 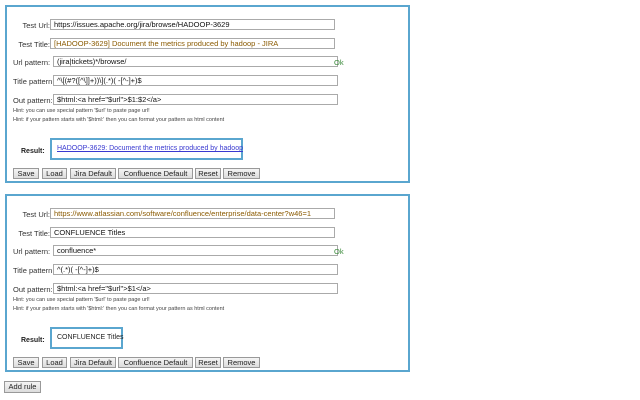 What do you see at coordinates (195, 99) in the screenshot?
I see `out-pattern-input: $html:<a href="$url">$1:$2</a>` at bounding box center [195, 99].